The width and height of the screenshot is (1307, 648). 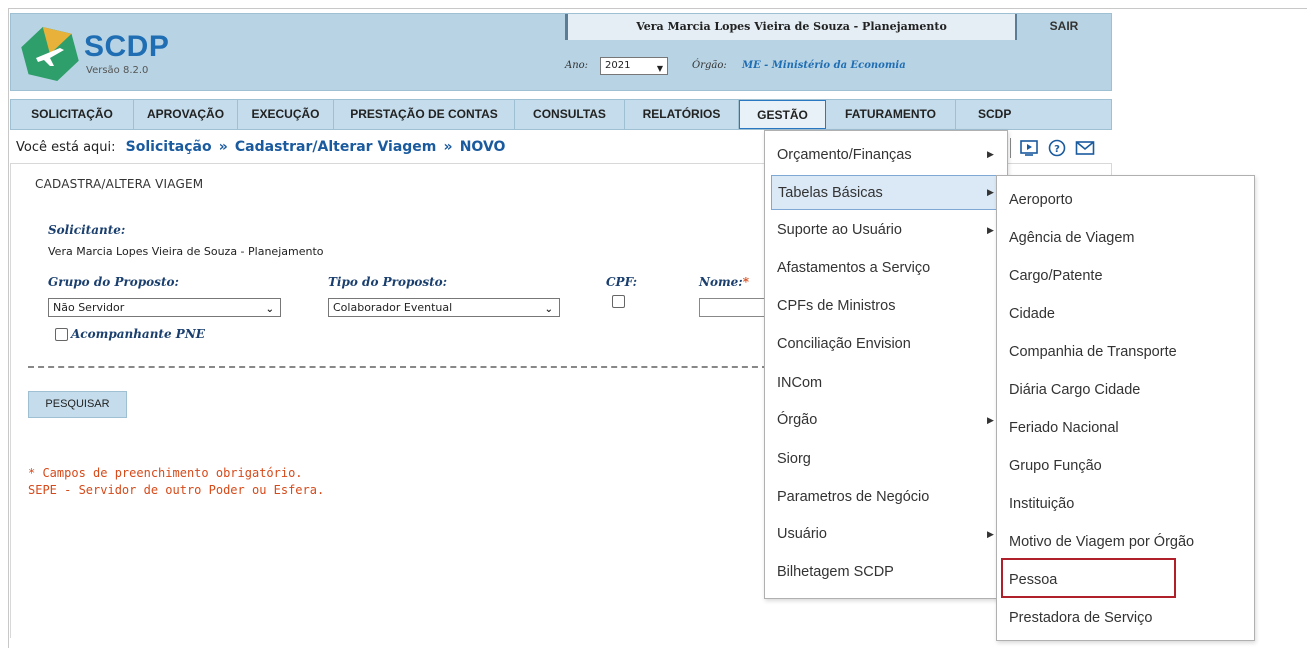 I want to click on menu-item-cpfs-ministros: CPFs de Ministros, so click(x=836, y=306).